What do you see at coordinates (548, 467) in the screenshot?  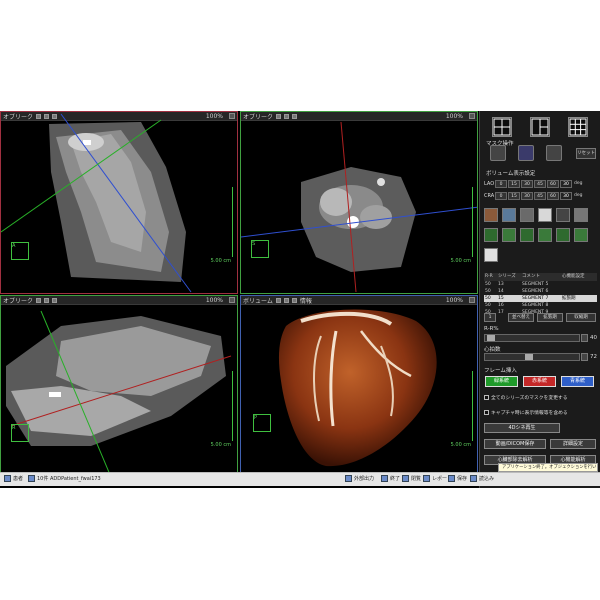 I see `notification-balloon: アプリケーション終了。オプジェクションを行いました。` at bounding box center [548, 467].